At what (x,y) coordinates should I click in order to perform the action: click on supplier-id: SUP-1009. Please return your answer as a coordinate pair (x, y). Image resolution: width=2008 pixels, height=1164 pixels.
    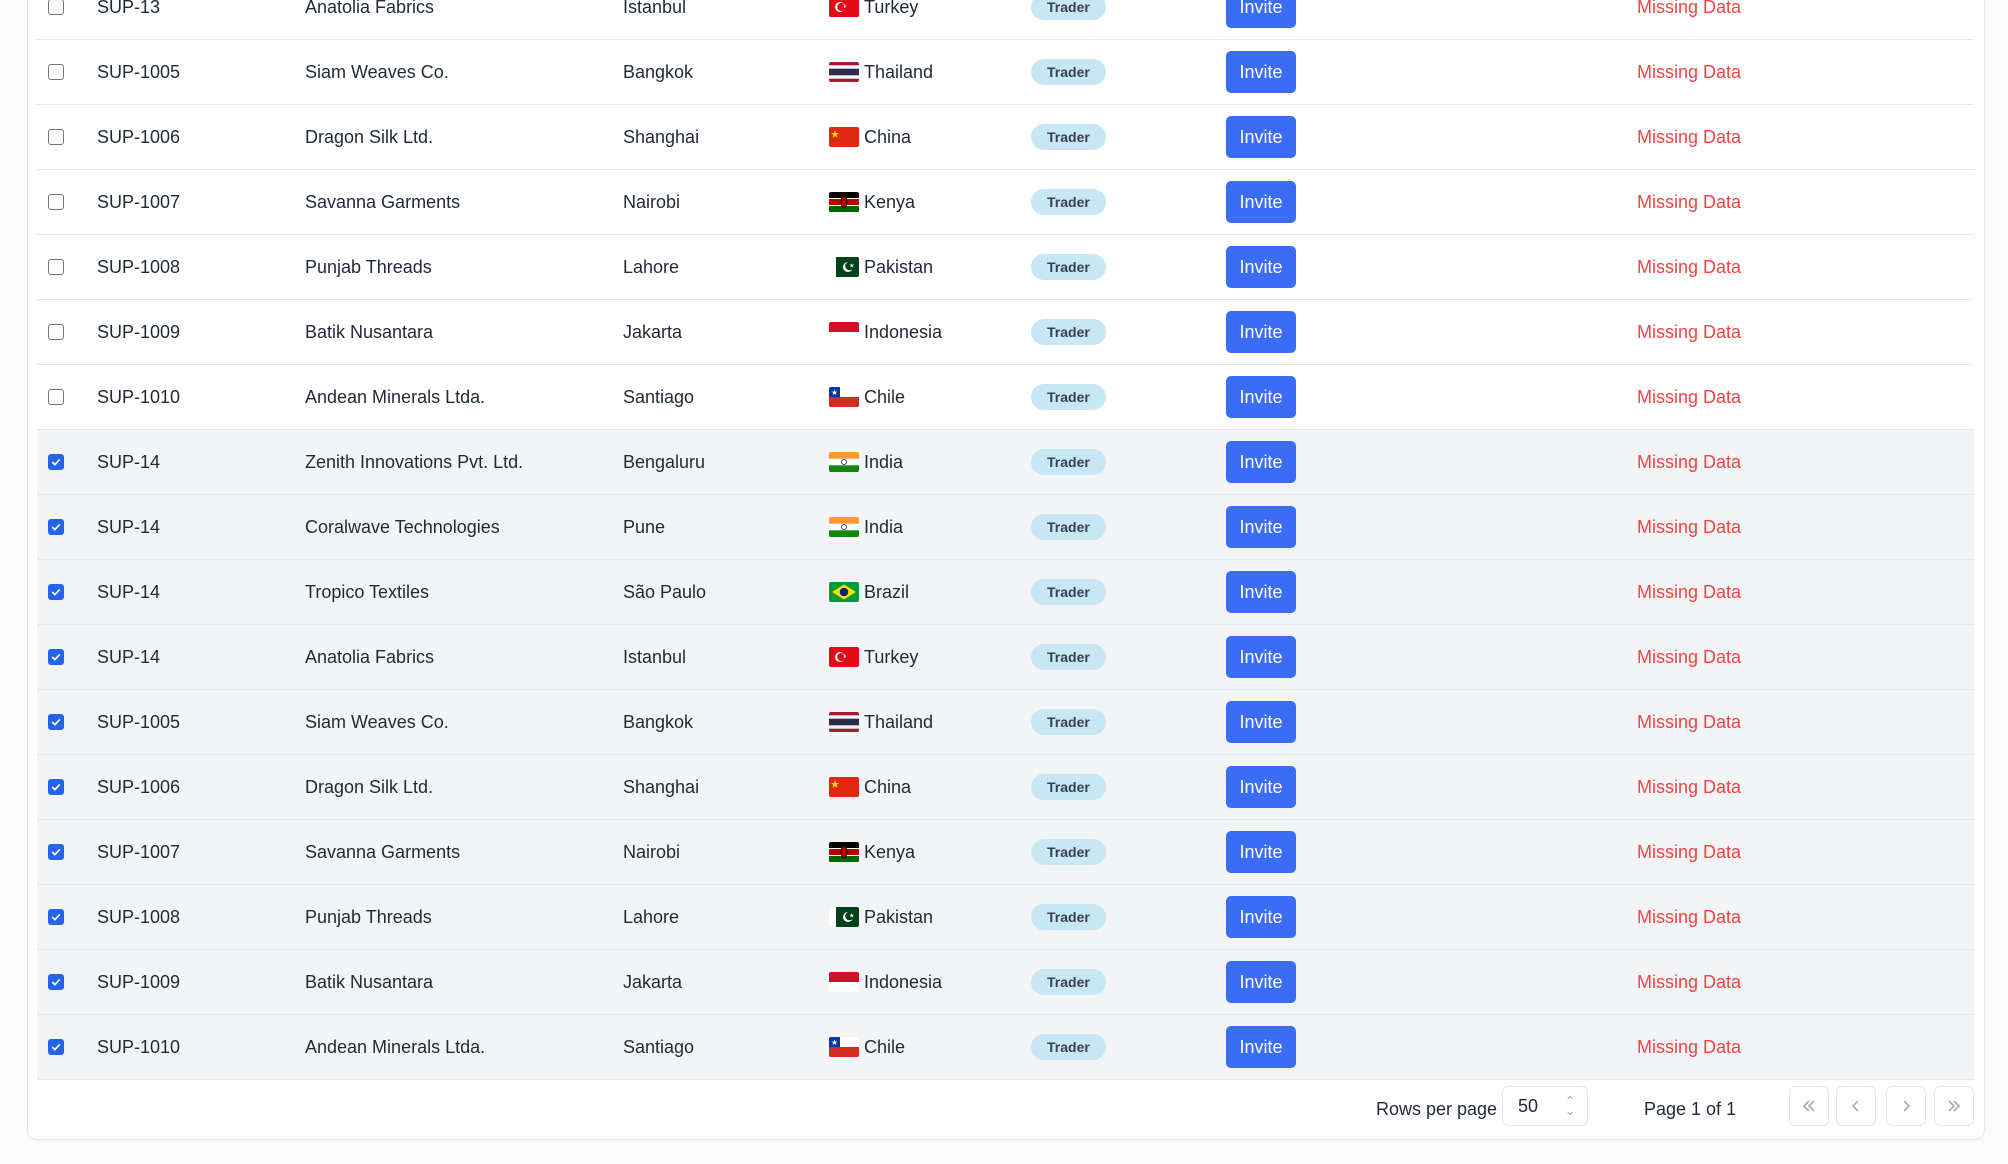
    Looking at the image, I should click on (139, 331).